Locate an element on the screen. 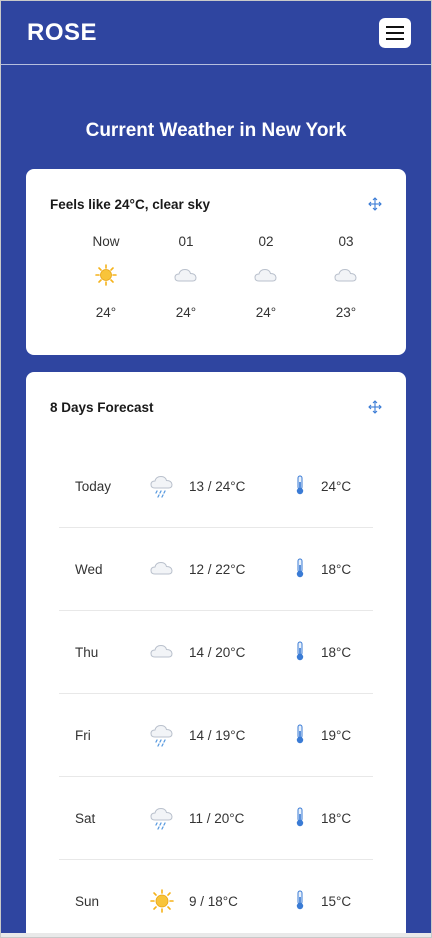 The image size is (432, 938). forecast-row: Wed 12 / 22°C 18°C is located at coordinates (216, 569).